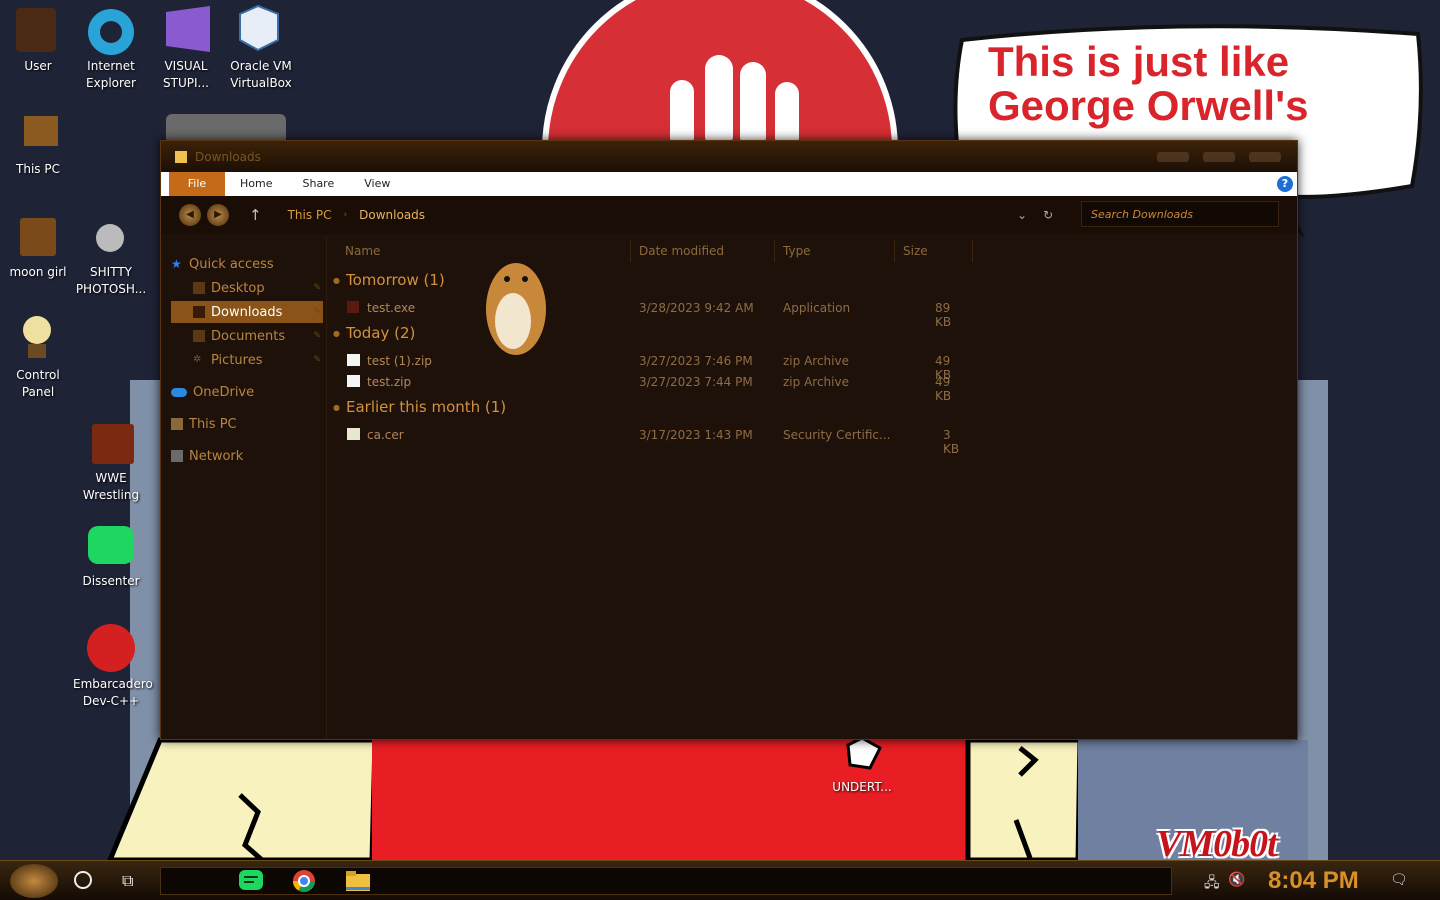 The image size is (1440, 900). I want to click on group-header-today: ● Today (2), so click(374, 333).